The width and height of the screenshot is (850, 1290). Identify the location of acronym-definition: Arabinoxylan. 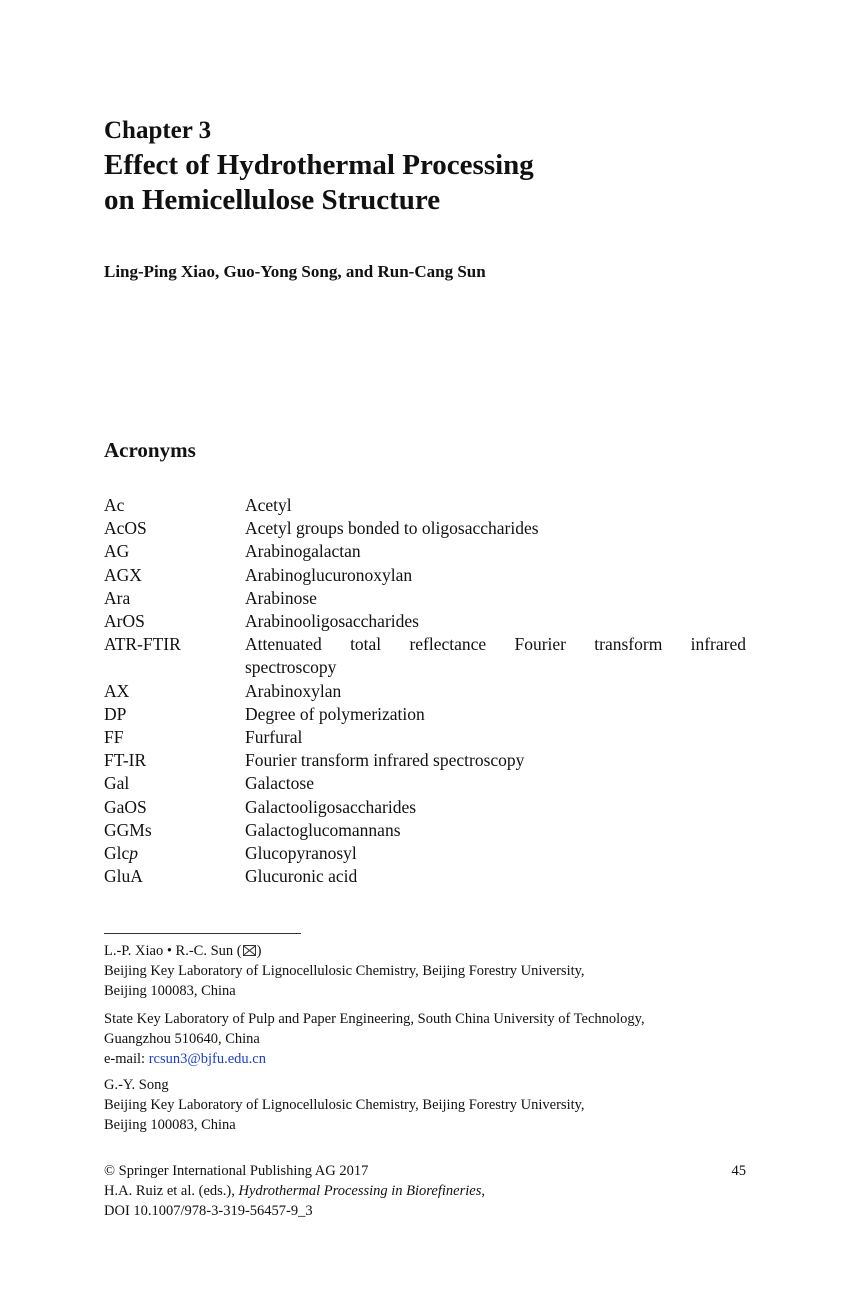
(293, 690).